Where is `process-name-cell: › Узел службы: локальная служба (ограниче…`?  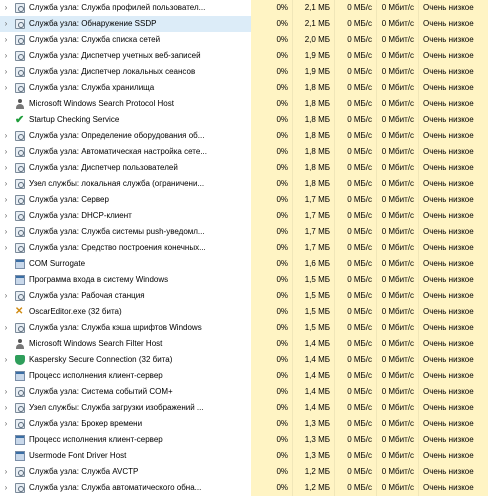
process-name-cell: › Узел службы: локальная служба (ограниче… is located at coordinates (125, 184).